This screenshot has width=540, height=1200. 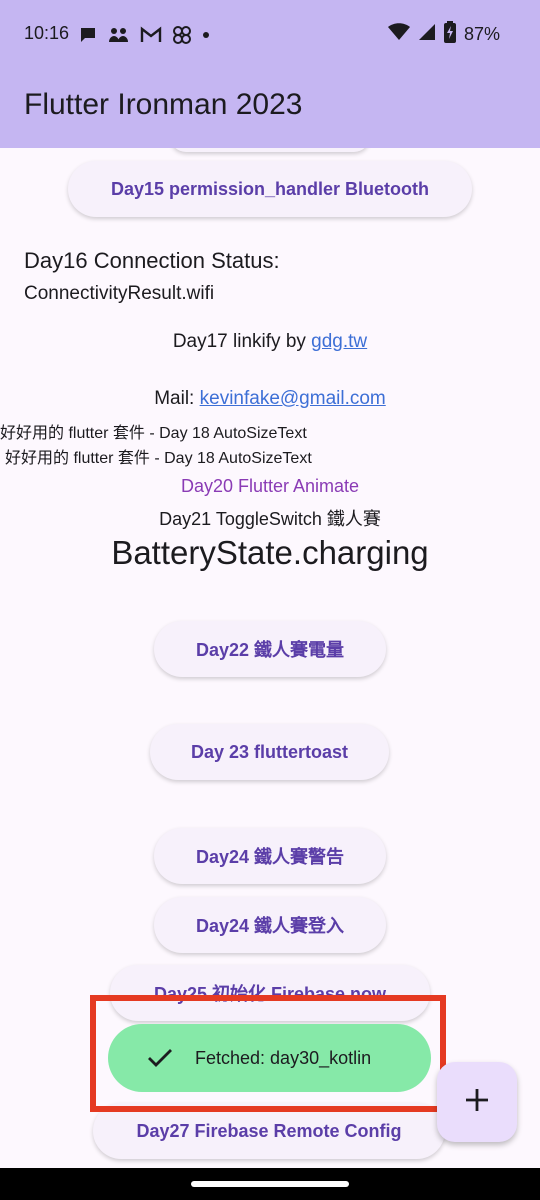 What do you see at coordinates (206, 35) in the screenshot?
I see `dot-icon` at bounding box center [206, 35].